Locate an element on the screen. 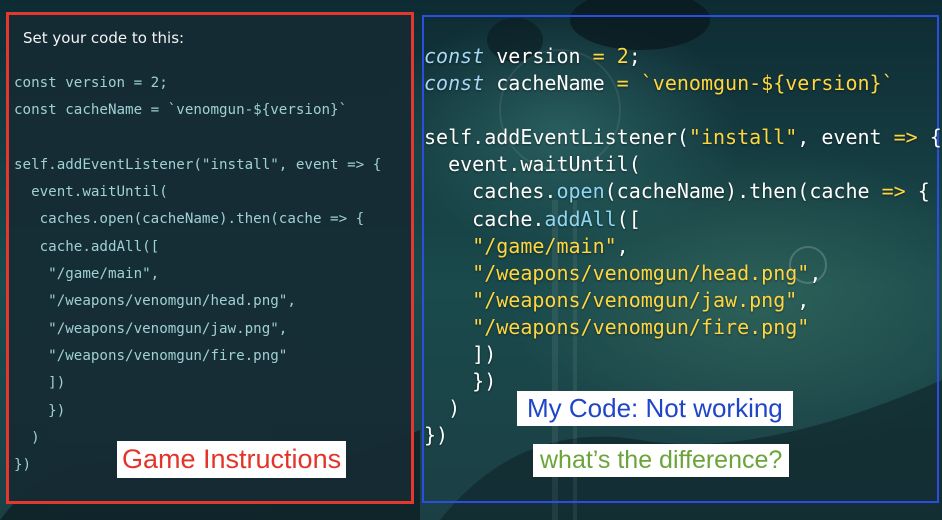  game-instructions-label: Game Instructions is located at coordinates (232, 459).